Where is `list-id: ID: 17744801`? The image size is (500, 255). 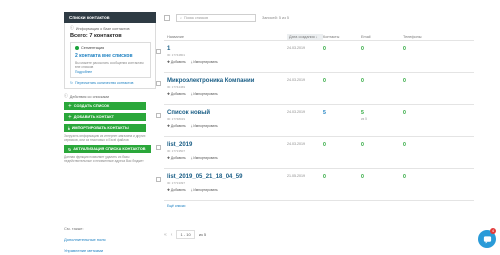
list-id: ID: 17744801 is located at coordinates (176, 55).